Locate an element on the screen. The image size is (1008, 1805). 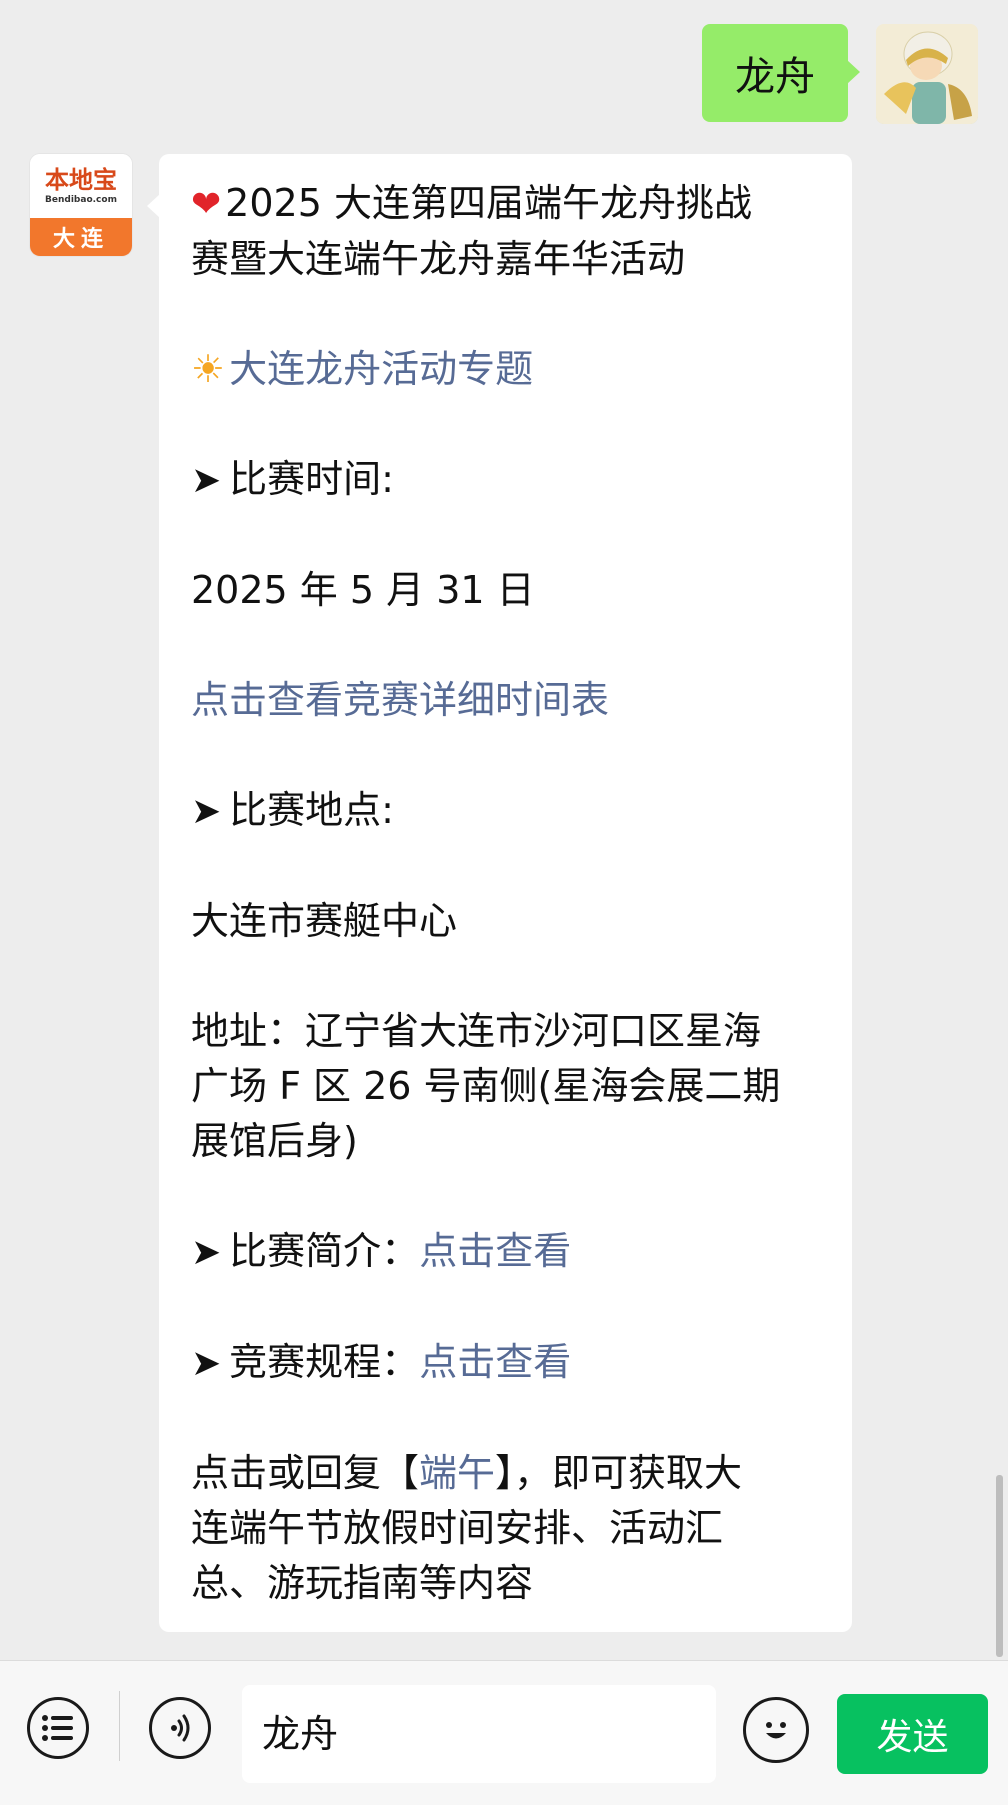
address-line-2: 广场 F 区 26 号南侧(星海会展二期 is located at coordinates (486, 1086).